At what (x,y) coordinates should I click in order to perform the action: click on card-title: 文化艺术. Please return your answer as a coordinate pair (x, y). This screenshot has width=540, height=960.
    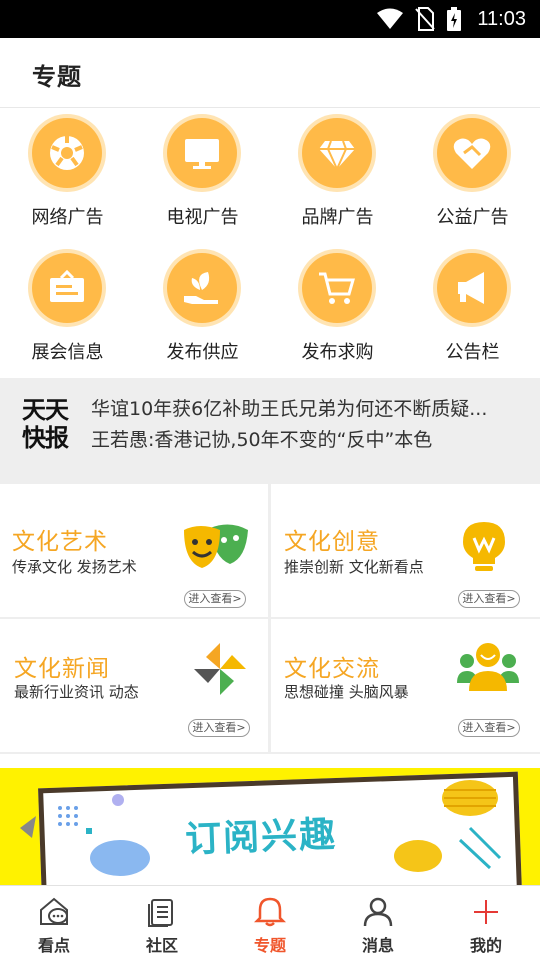
    Looking at the image, I should click on (60, 542).